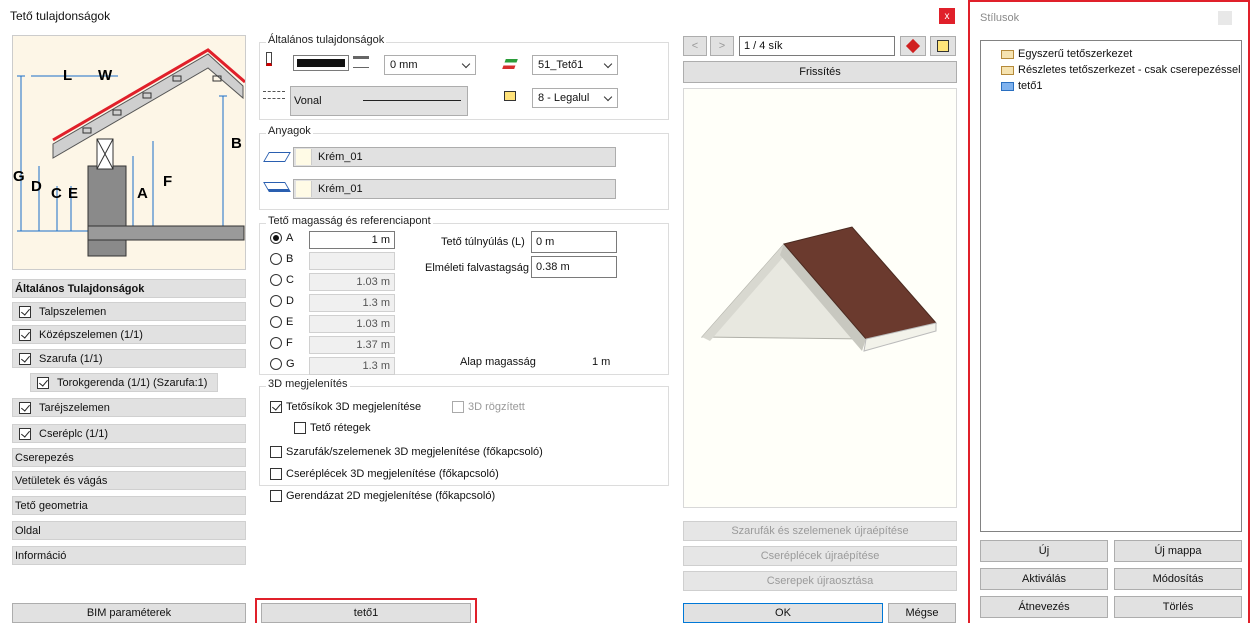 This screenshot has height=623, width=1250. What do you see at coordinates (276, 238) in the screenshot?
I see `radio-a` at bounding box center [276, 238].